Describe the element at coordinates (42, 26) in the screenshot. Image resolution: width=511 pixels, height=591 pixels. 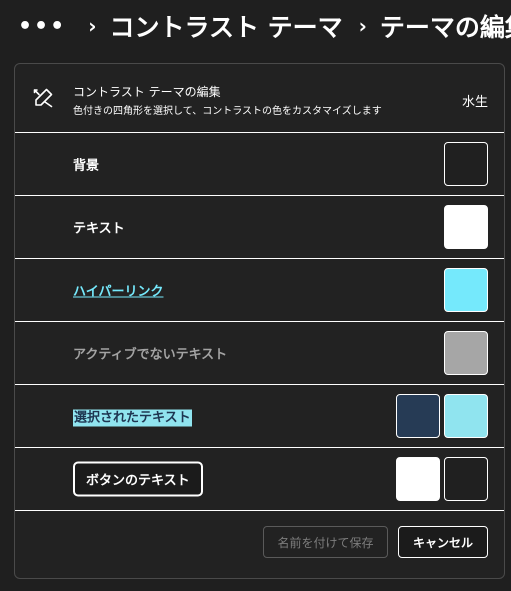
I see `more-button: •••` at that location.